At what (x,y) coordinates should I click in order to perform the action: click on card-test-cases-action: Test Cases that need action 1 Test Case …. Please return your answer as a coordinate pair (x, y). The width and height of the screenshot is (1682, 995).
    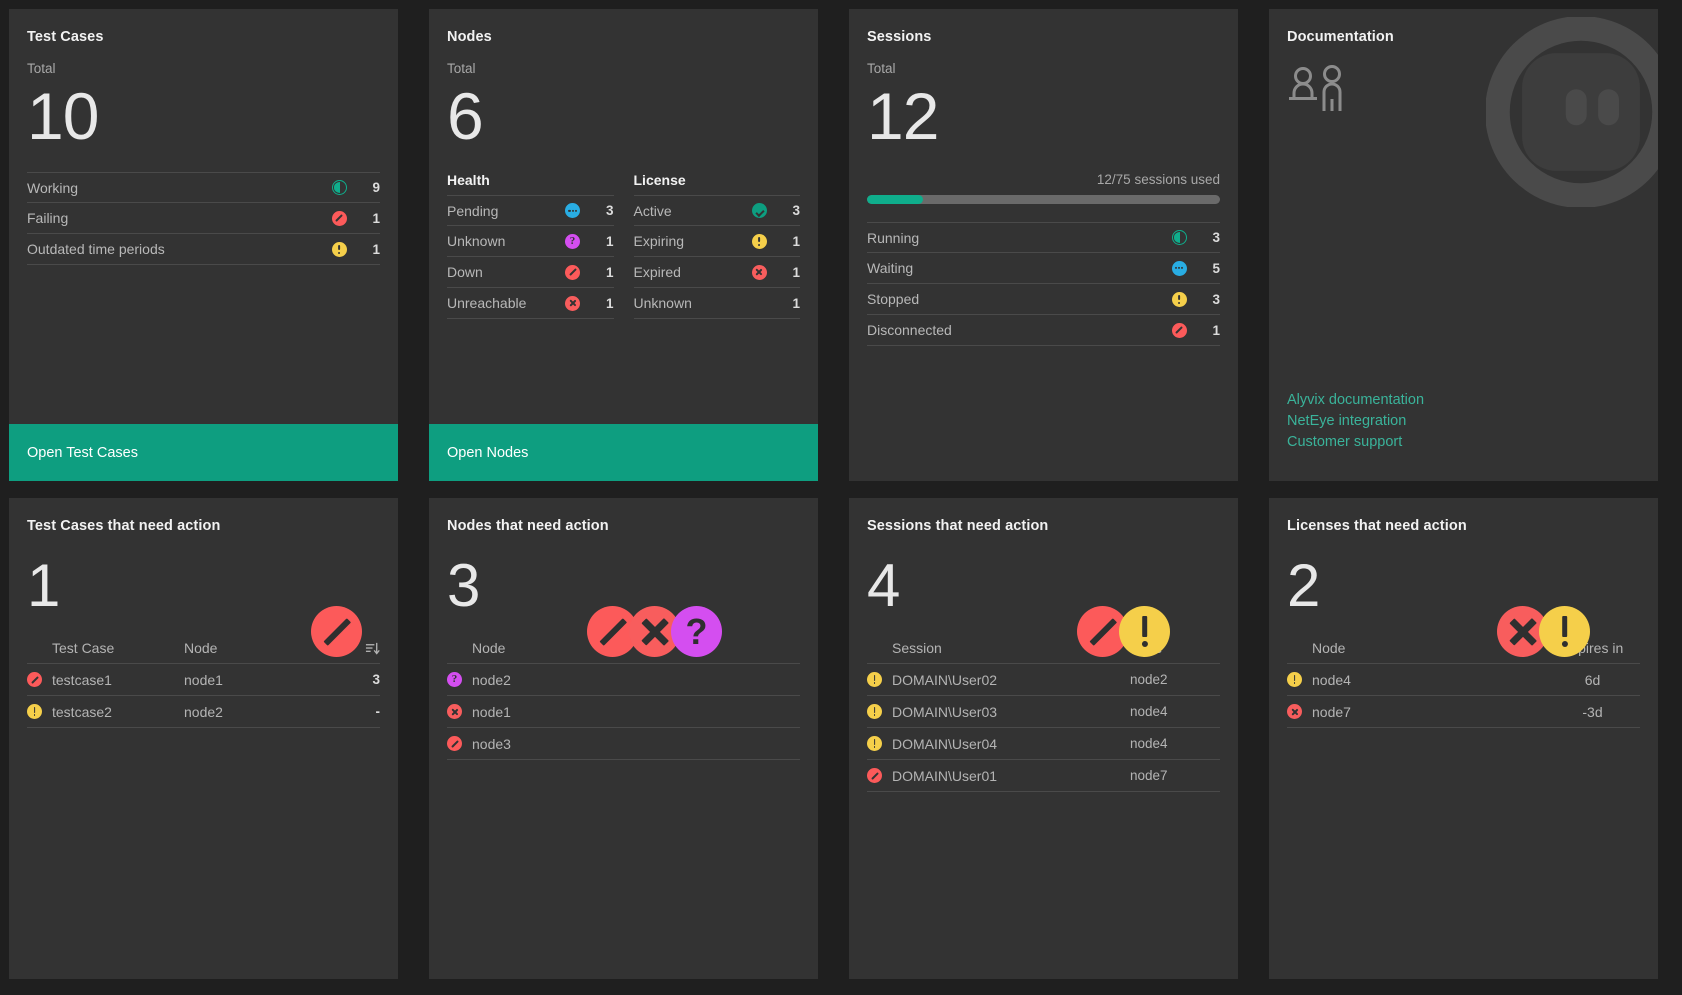
    Looking at the image, I should click on (203, 738).